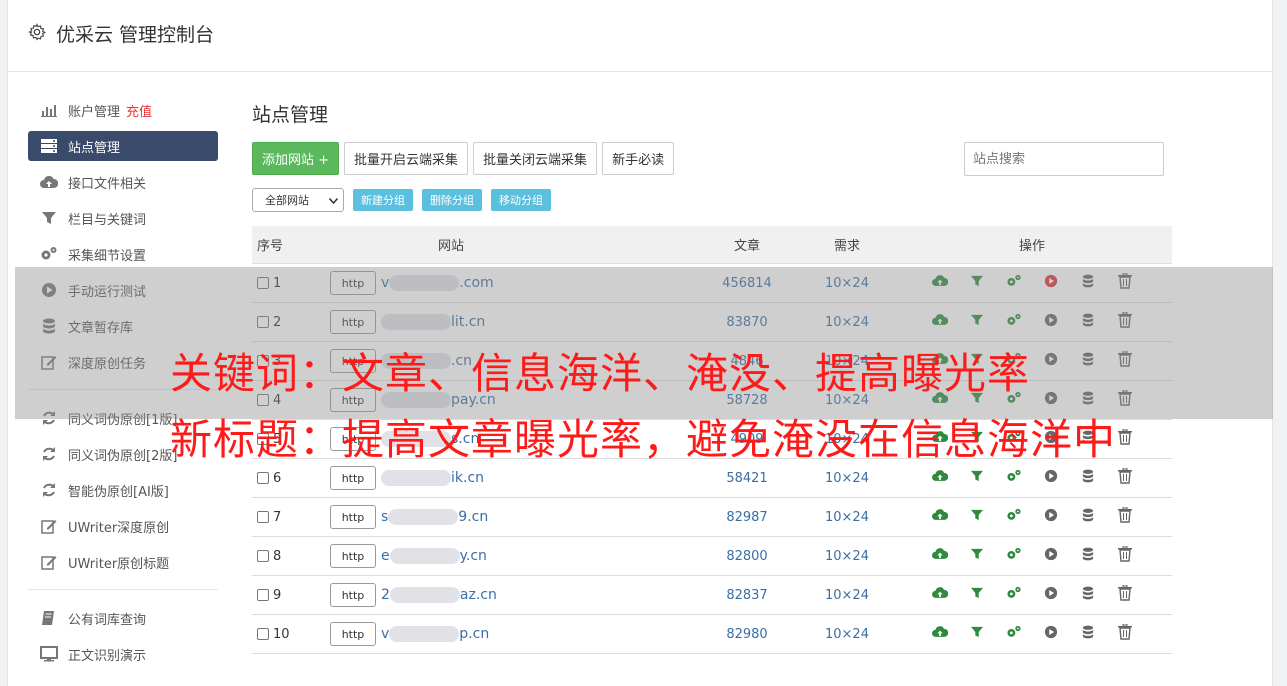  I want to click on site-link: s 9.cn, so click(434, 517).